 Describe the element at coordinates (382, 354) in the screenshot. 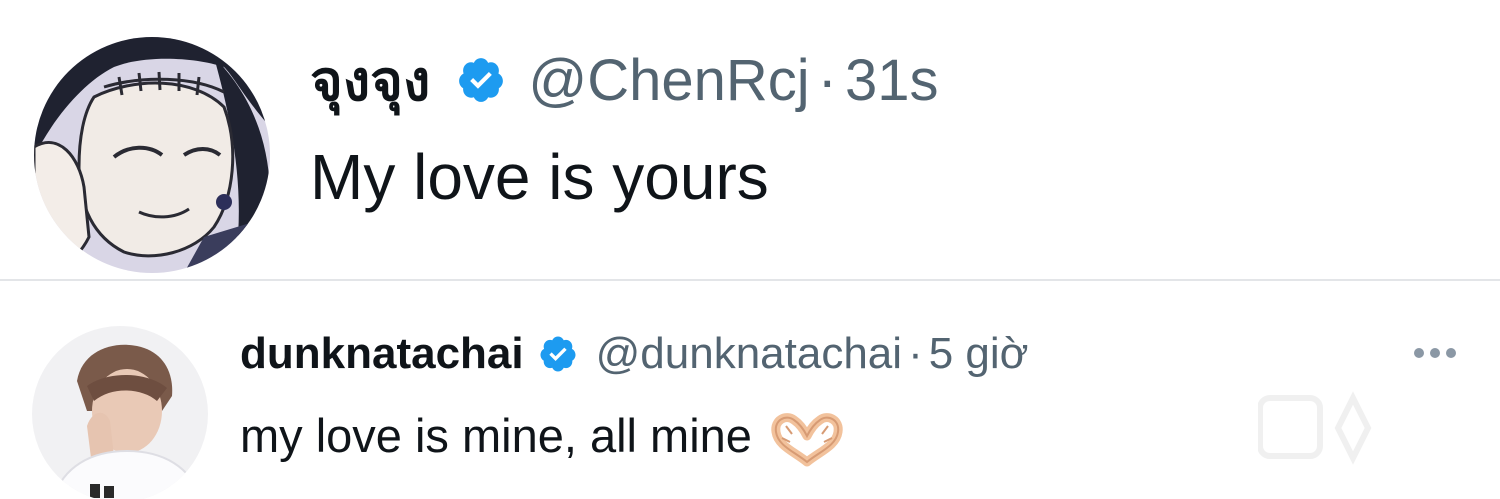

I see `display-name: dunknatachai` at that location.